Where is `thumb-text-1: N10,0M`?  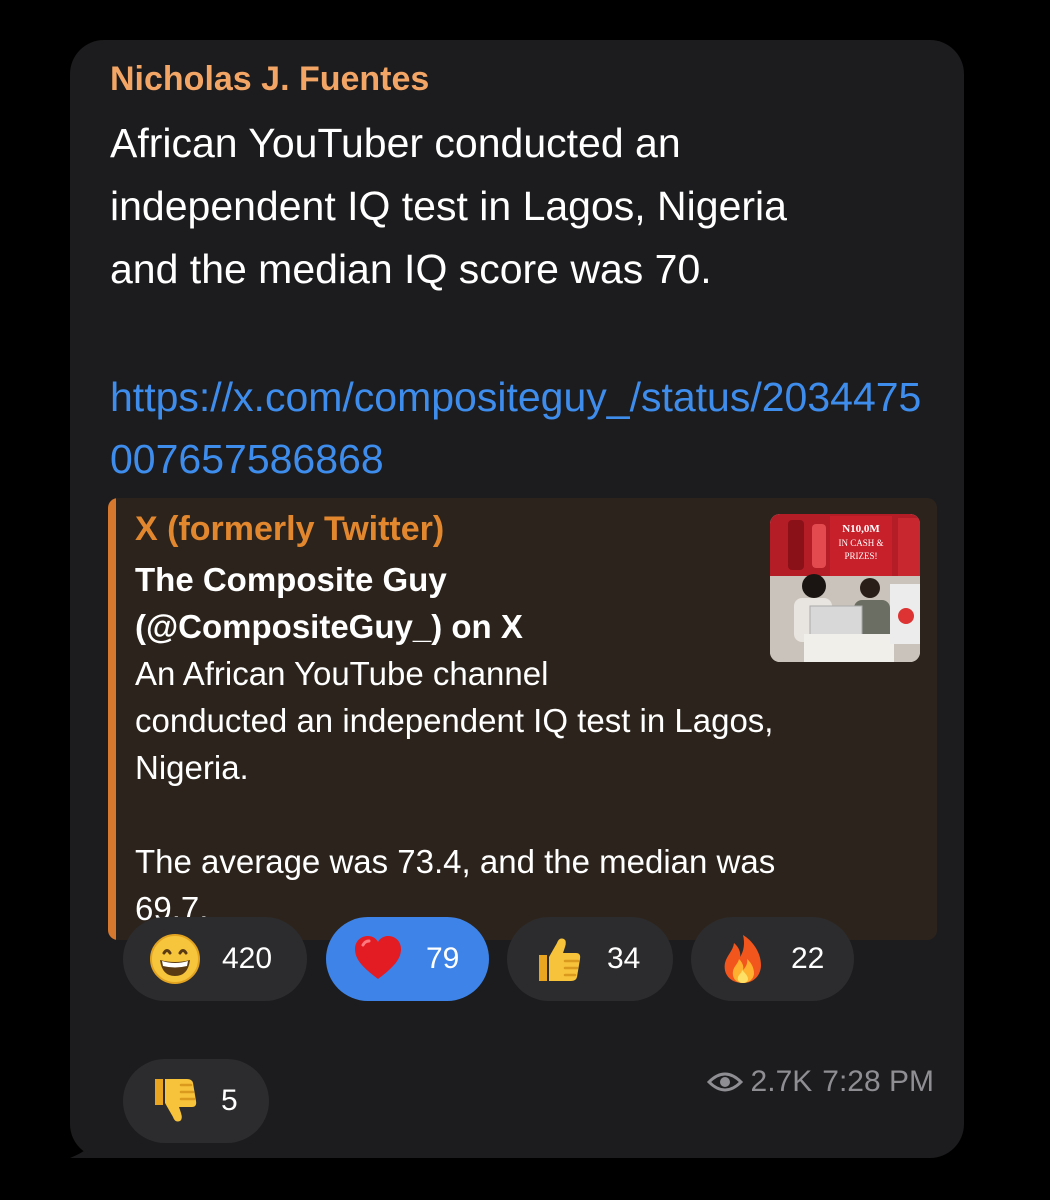 thumb-text-1: N10,0M is located at coordinates (861, 529).